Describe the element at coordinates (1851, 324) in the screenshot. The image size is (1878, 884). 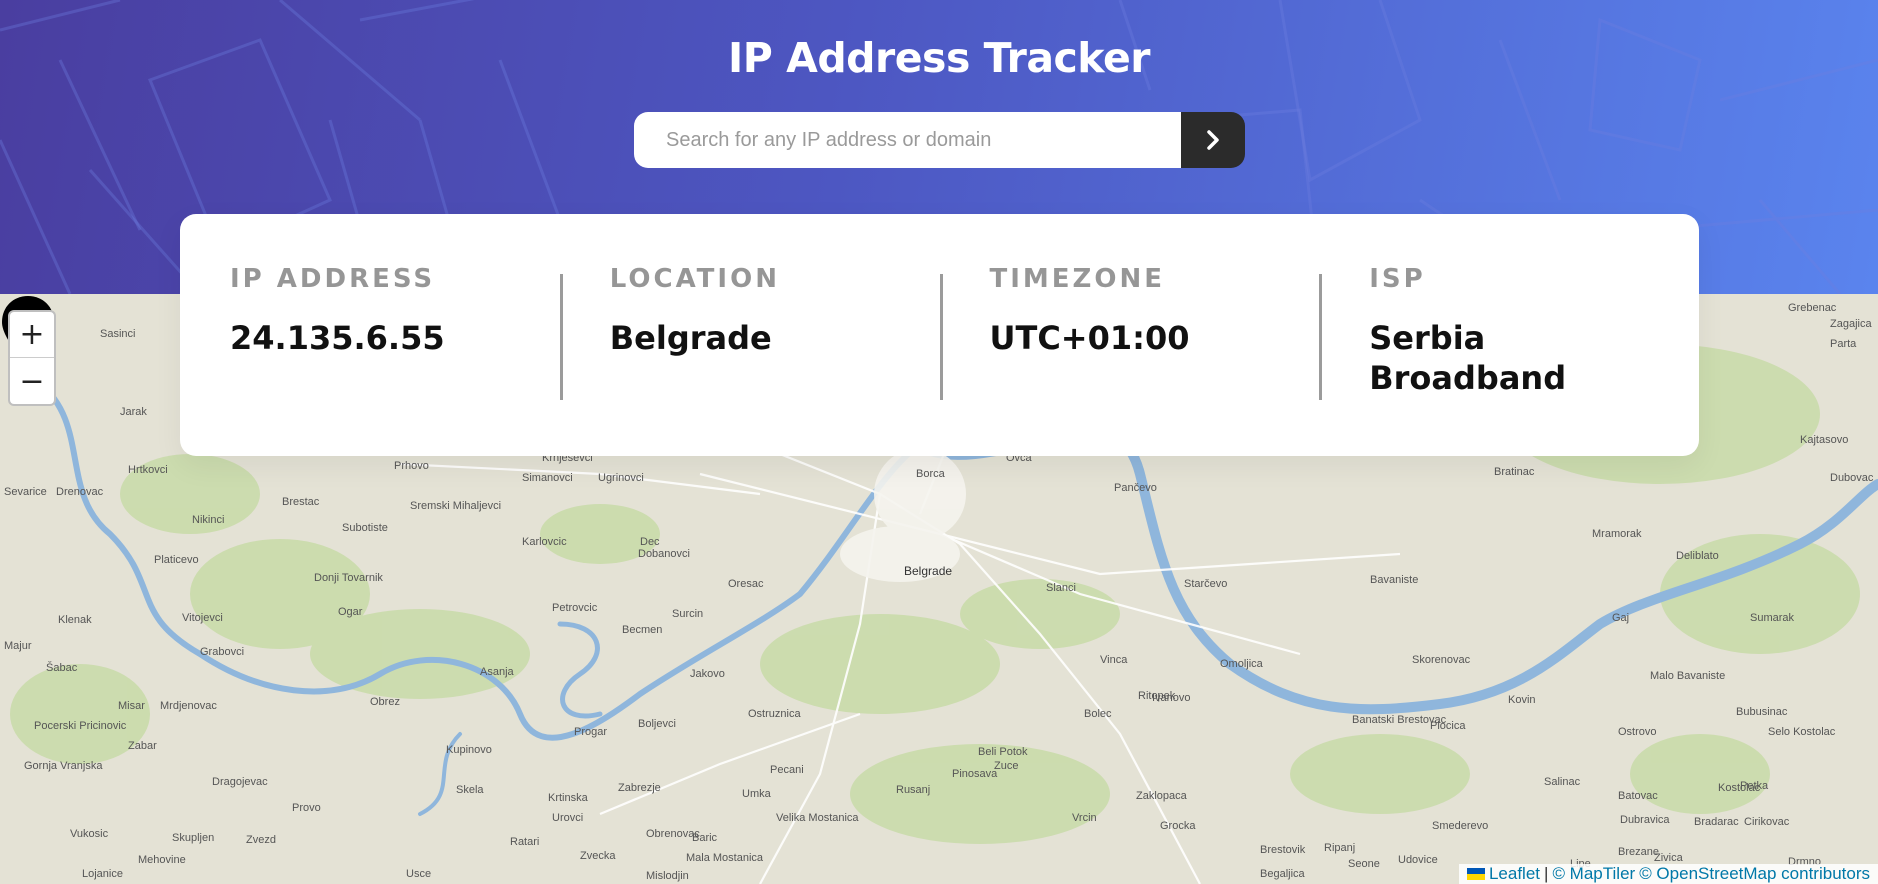
I see `map-place-label: Zagajica` at that location.